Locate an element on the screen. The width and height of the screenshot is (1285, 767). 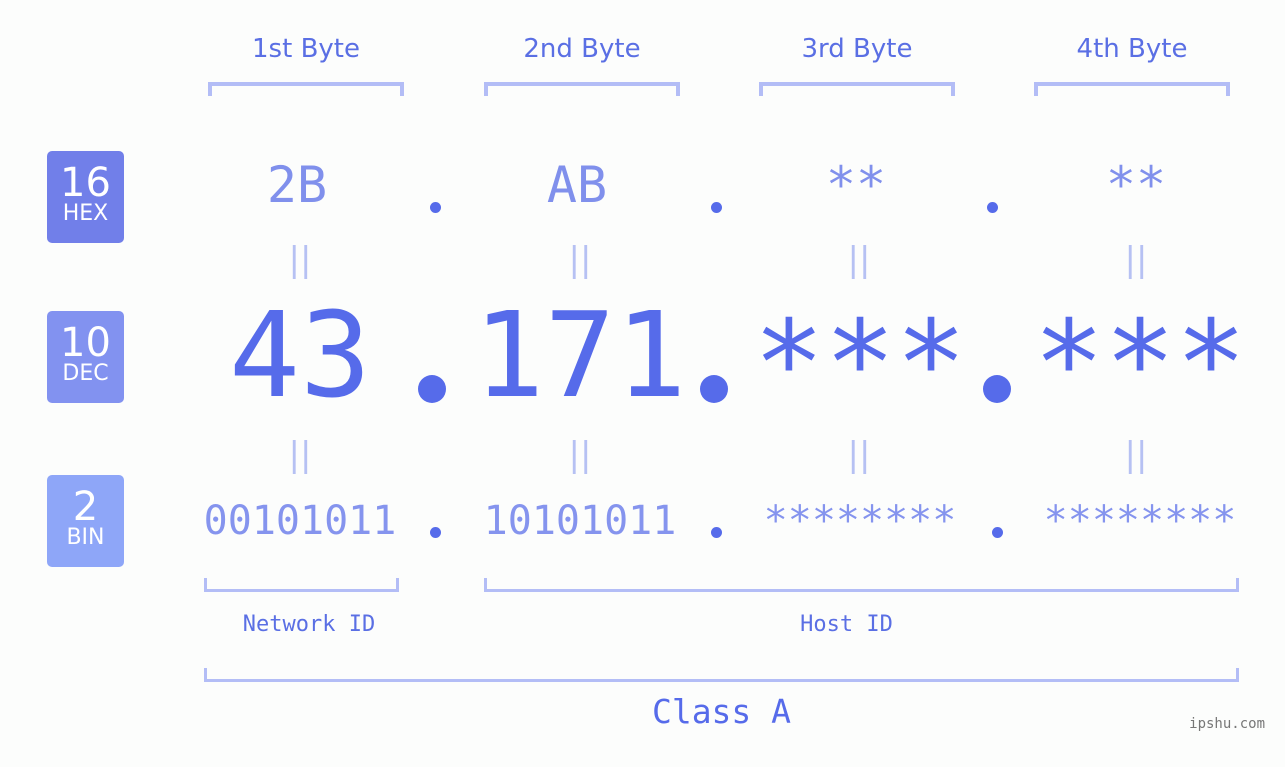
bin-byte-1: 00101011 is located at coordinates (300, 521).